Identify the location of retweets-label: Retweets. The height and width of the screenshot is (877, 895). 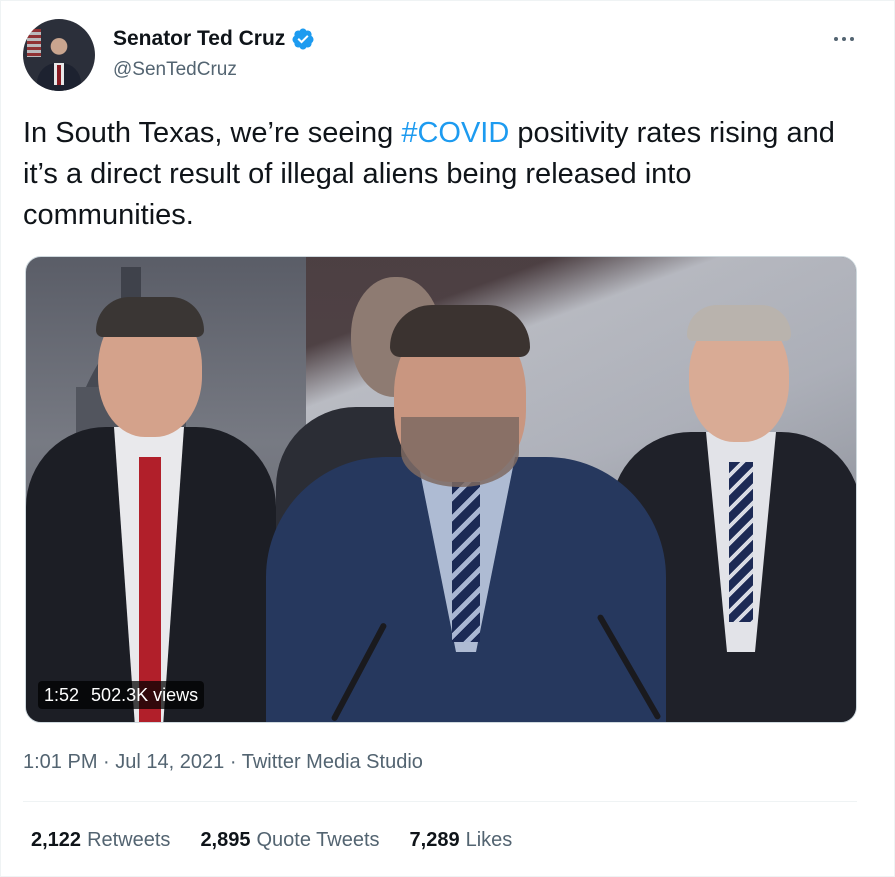
(129, 840).